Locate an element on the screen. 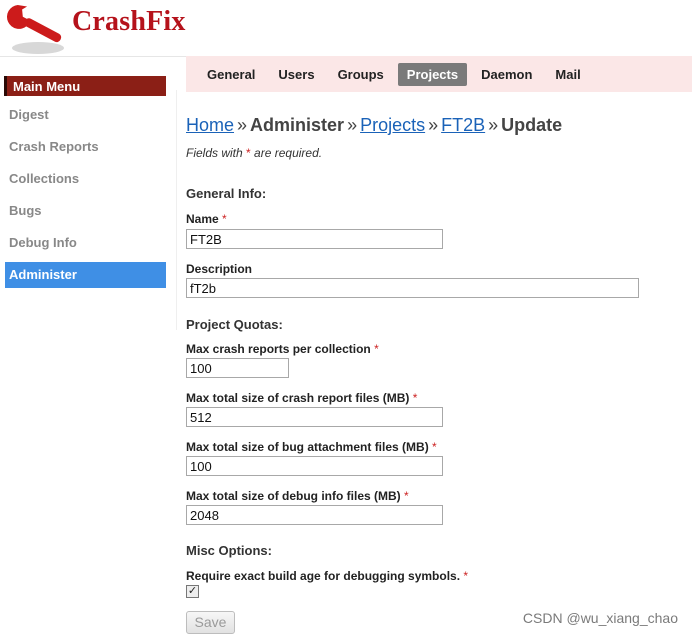 The width and height of the screenshot is (692, 639). breadcrumb: Home» Administer» Projects» FT2B» Update is located at coordinates (436, 125).